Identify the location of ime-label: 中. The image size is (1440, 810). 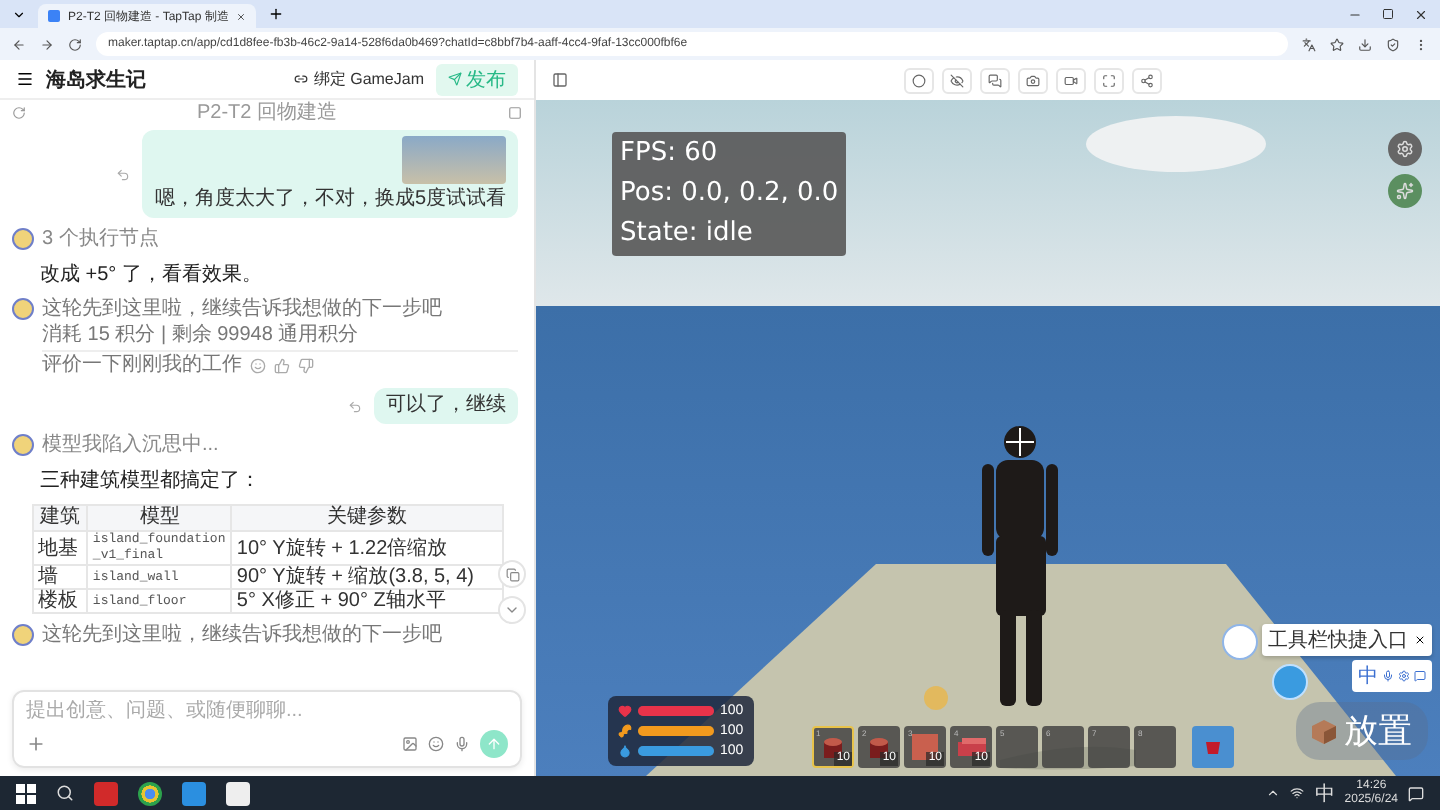
(1368, 676).